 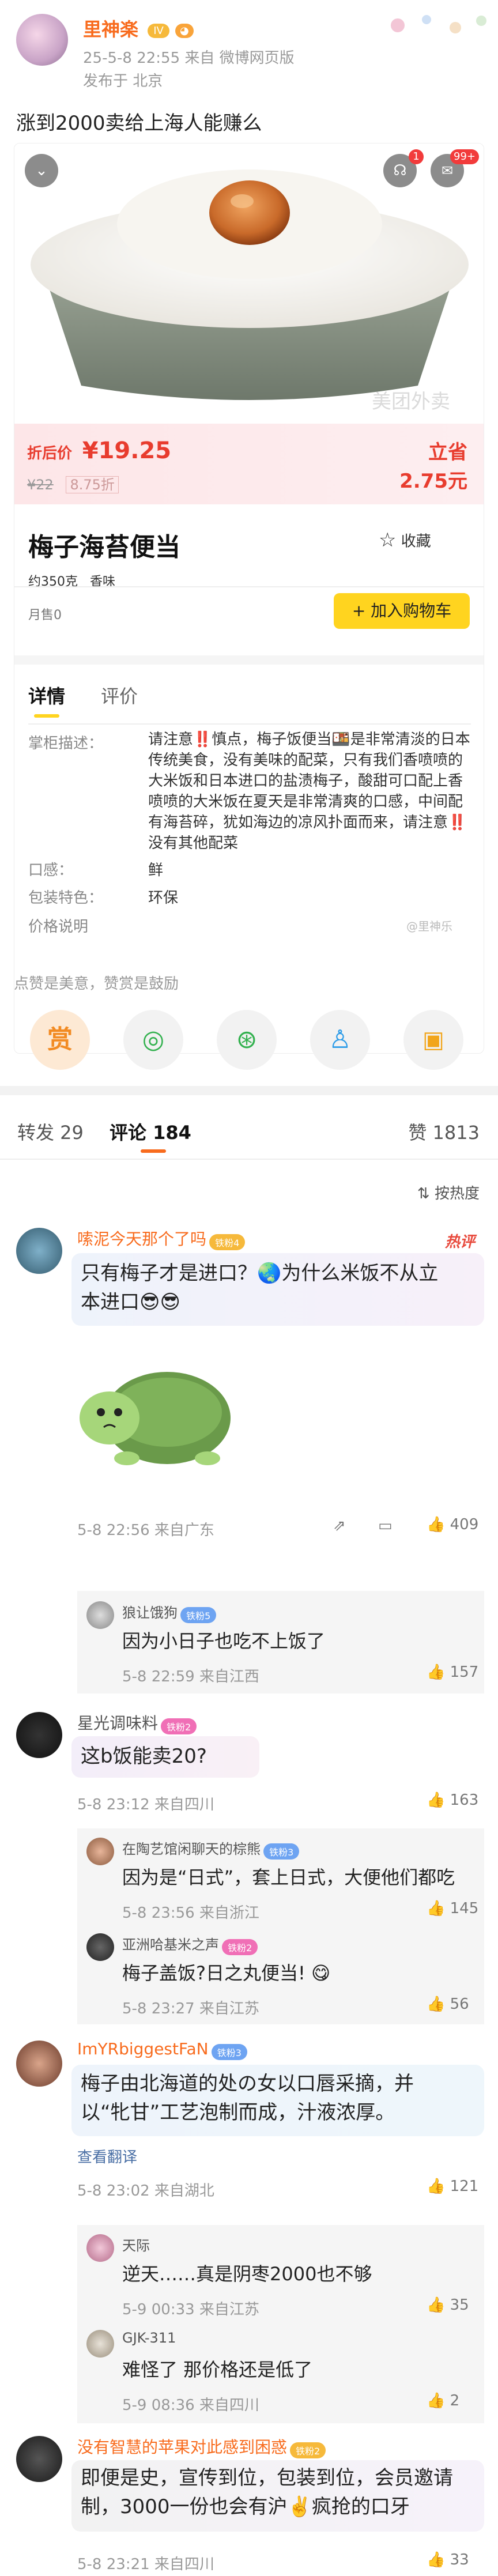 What do you see at coordinates (444, 1131) in the screenshot?
I see `tab-like: 赞 1813` at bounding box center [444, 1131].